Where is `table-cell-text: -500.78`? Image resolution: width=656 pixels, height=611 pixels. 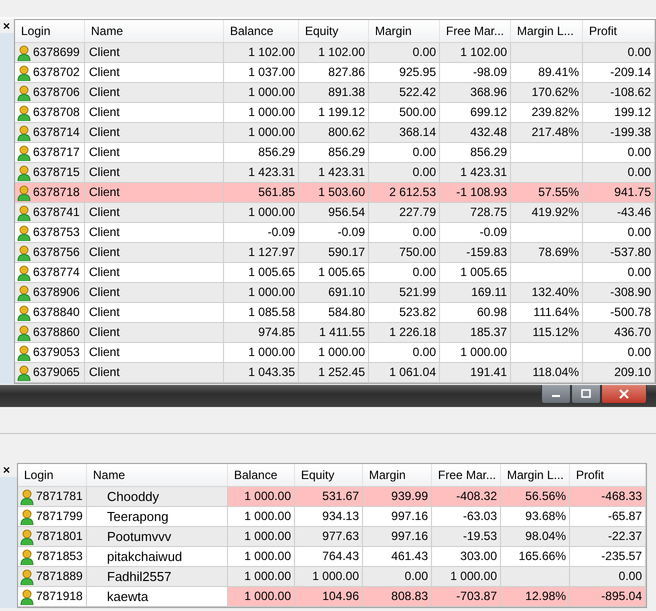
table-cell-text: -500.78 is located at coordinates (630, 312).